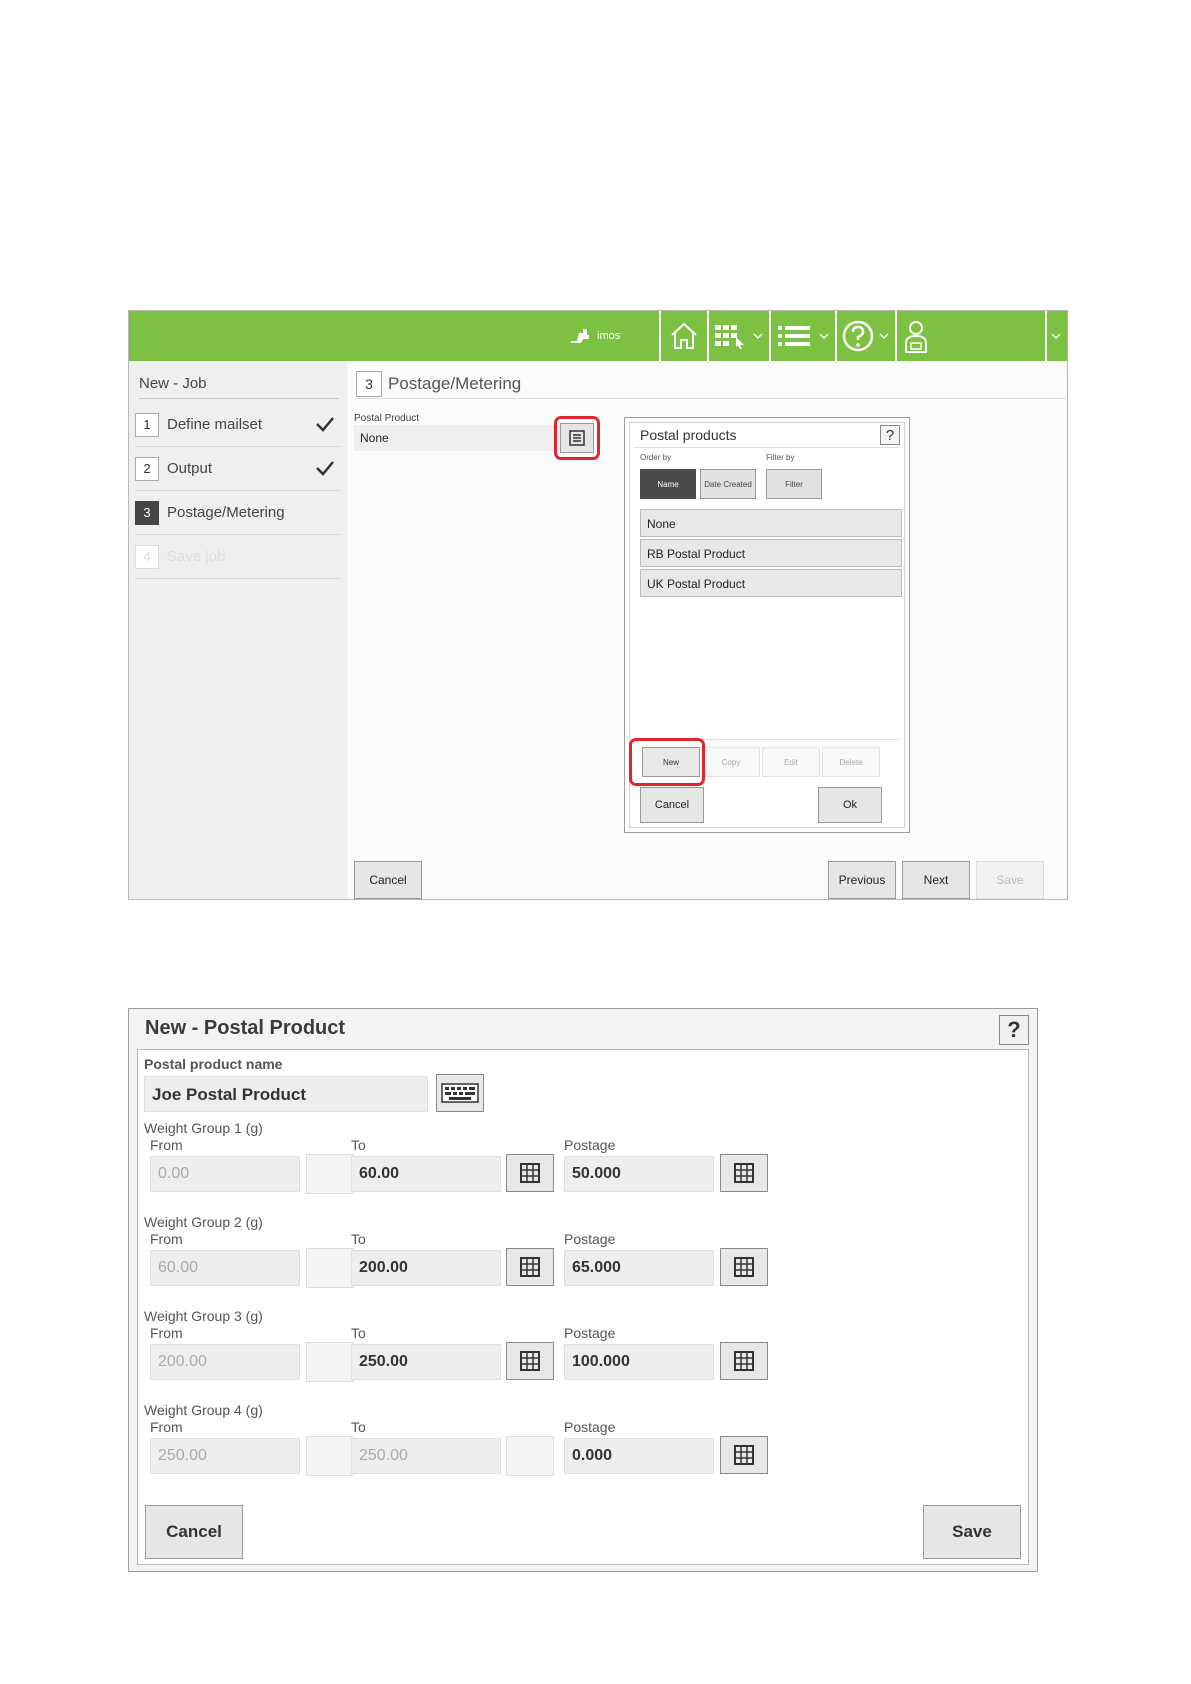 This screenshot has width=1191, height=1684. Describe the element at coordinates (530, 1456) in the screenshot. I see `blank-button` at that location.